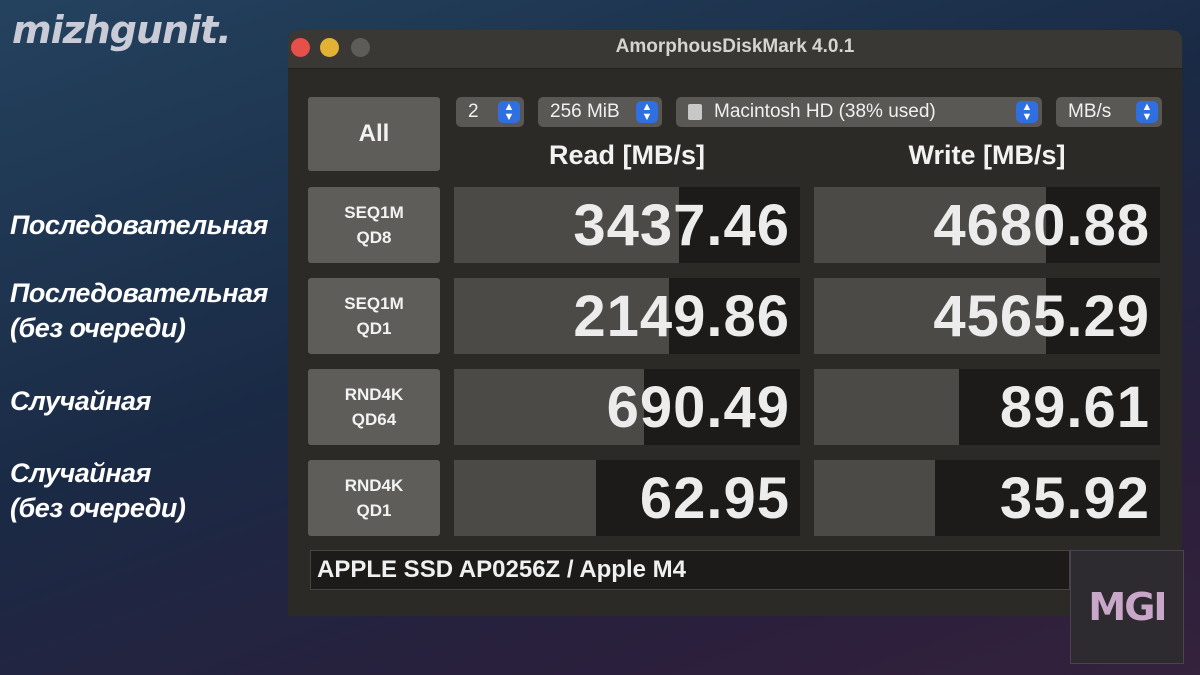 This screenshot has width=1200, height=675. I want to click on unit-value: MB/s, so click(1090, 111).